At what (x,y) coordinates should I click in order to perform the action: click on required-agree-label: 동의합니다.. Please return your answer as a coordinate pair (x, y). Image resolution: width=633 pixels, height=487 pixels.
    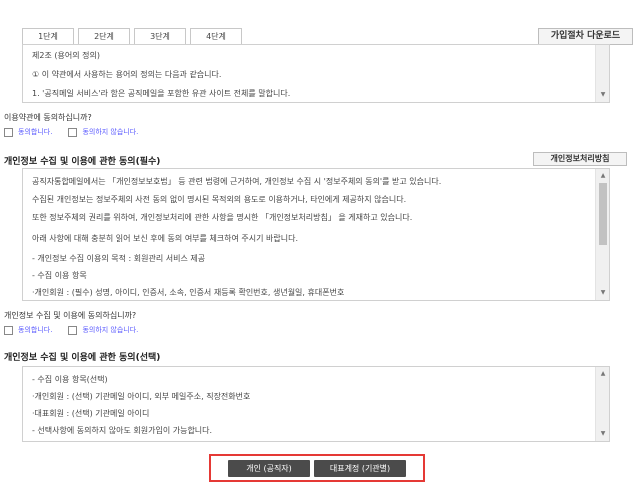
    Looking at the image, I should click on (35, 330).